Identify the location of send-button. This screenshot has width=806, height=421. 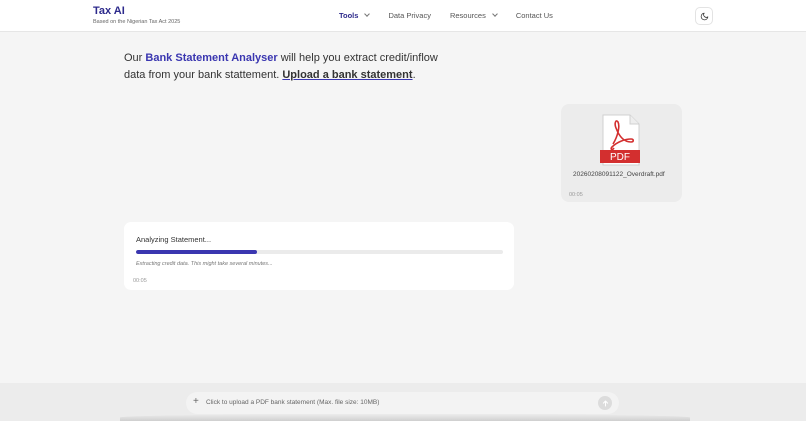
(605, 403).